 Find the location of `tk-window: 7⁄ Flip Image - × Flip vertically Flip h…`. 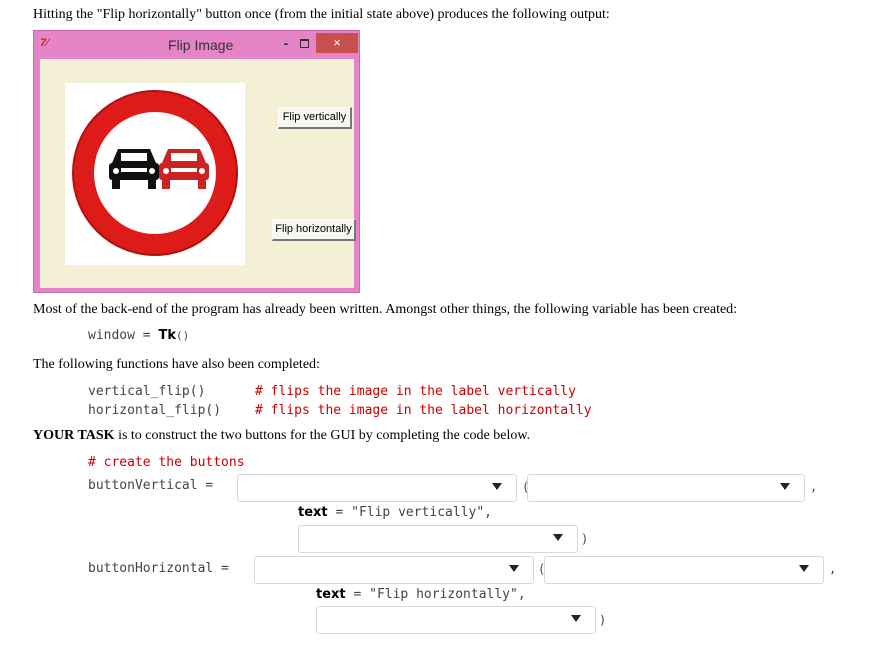

tk-window: 7⁄ Flip Image - × Flip vertically Flip h… is located at coordinates (196, 161).